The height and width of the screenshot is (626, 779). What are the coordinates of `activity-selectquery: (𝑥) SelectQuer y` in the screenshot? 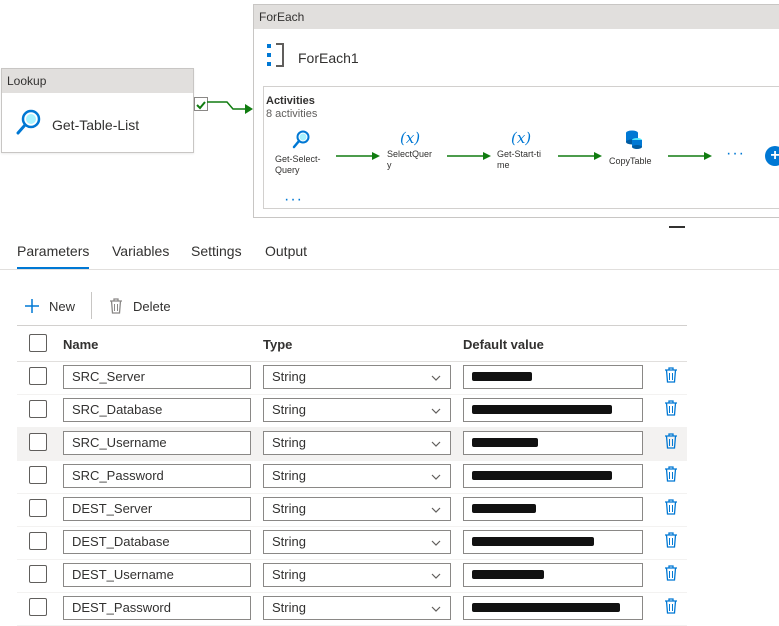 It's located at (409, 150).